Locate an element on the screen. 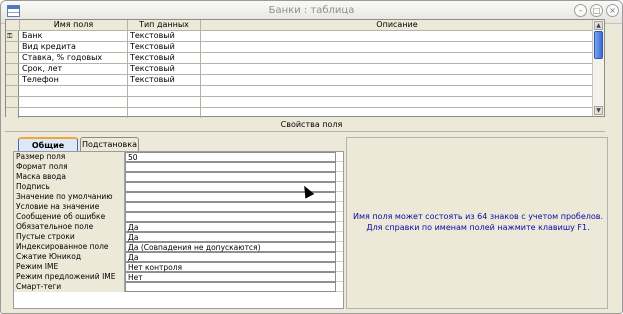 The width and height of the screenshot is (623, 314). property-row: Режим IME Нет контроля is located at coordinates (178, 267).